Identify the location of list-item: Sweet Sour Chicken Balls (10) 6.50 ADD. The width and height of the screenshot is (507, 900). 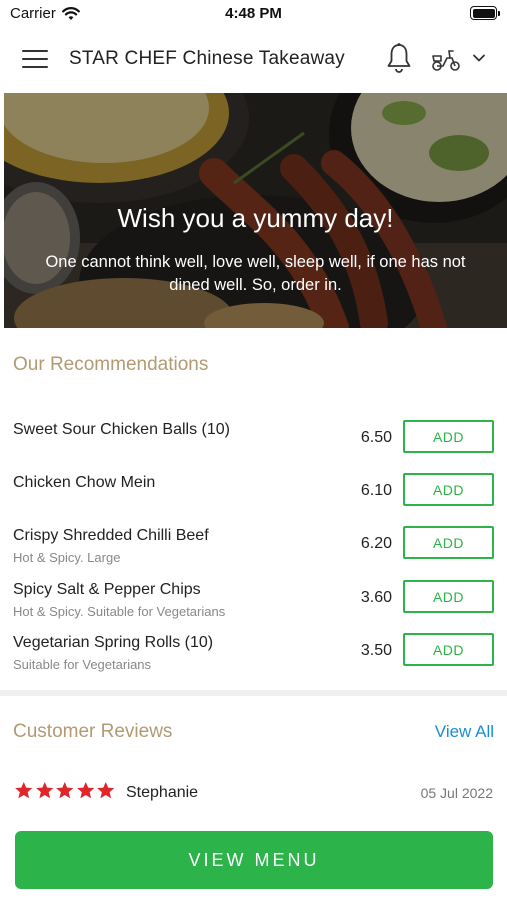
(253, 440).